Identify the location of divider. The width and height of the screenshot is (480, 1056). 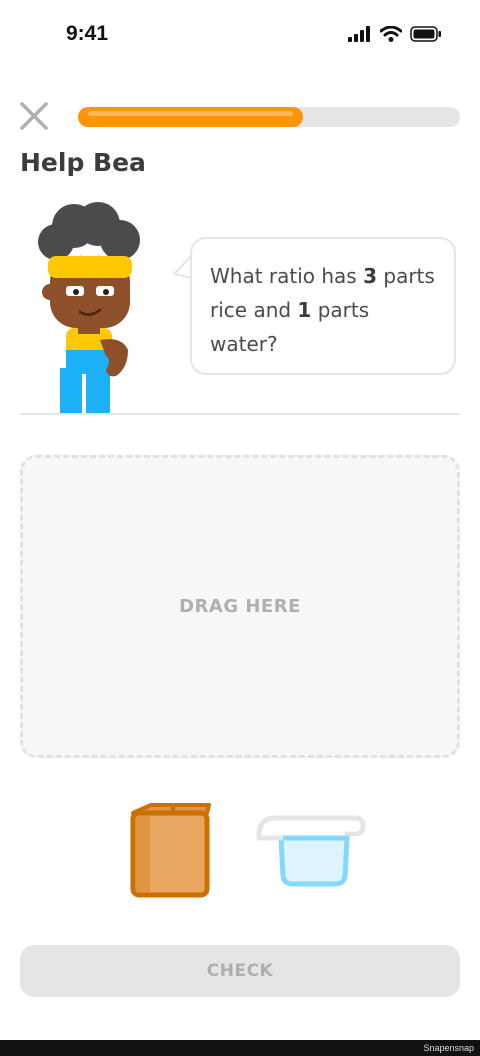
(240, 414).